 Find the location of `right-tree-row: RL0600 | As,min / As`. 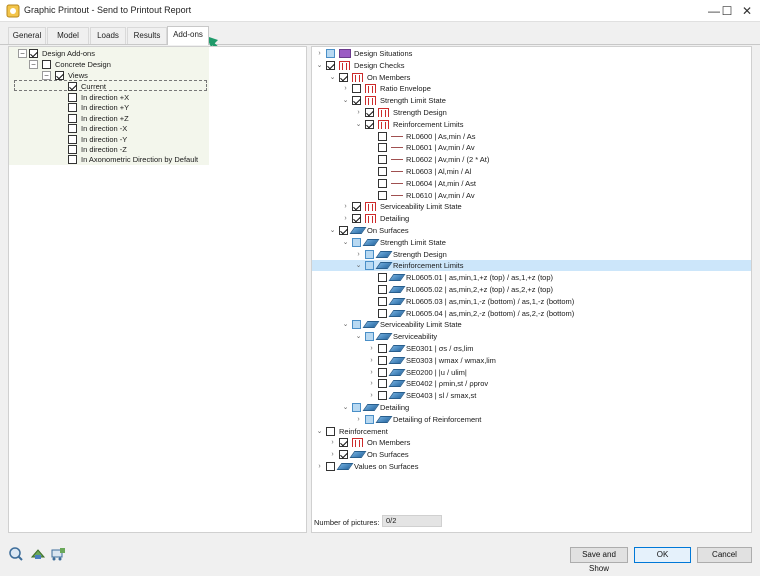

right-tree-row: RL0600 | As,min / As is located at coordinates (531, 136).